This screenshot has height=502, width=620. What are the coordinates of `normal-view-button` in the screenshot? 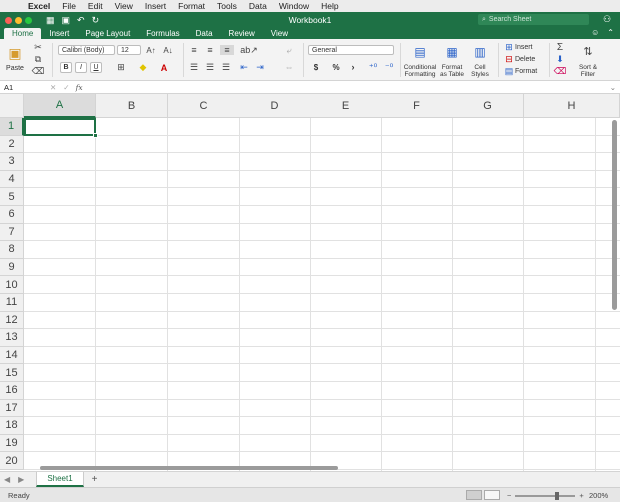 It's located at (474, 495).